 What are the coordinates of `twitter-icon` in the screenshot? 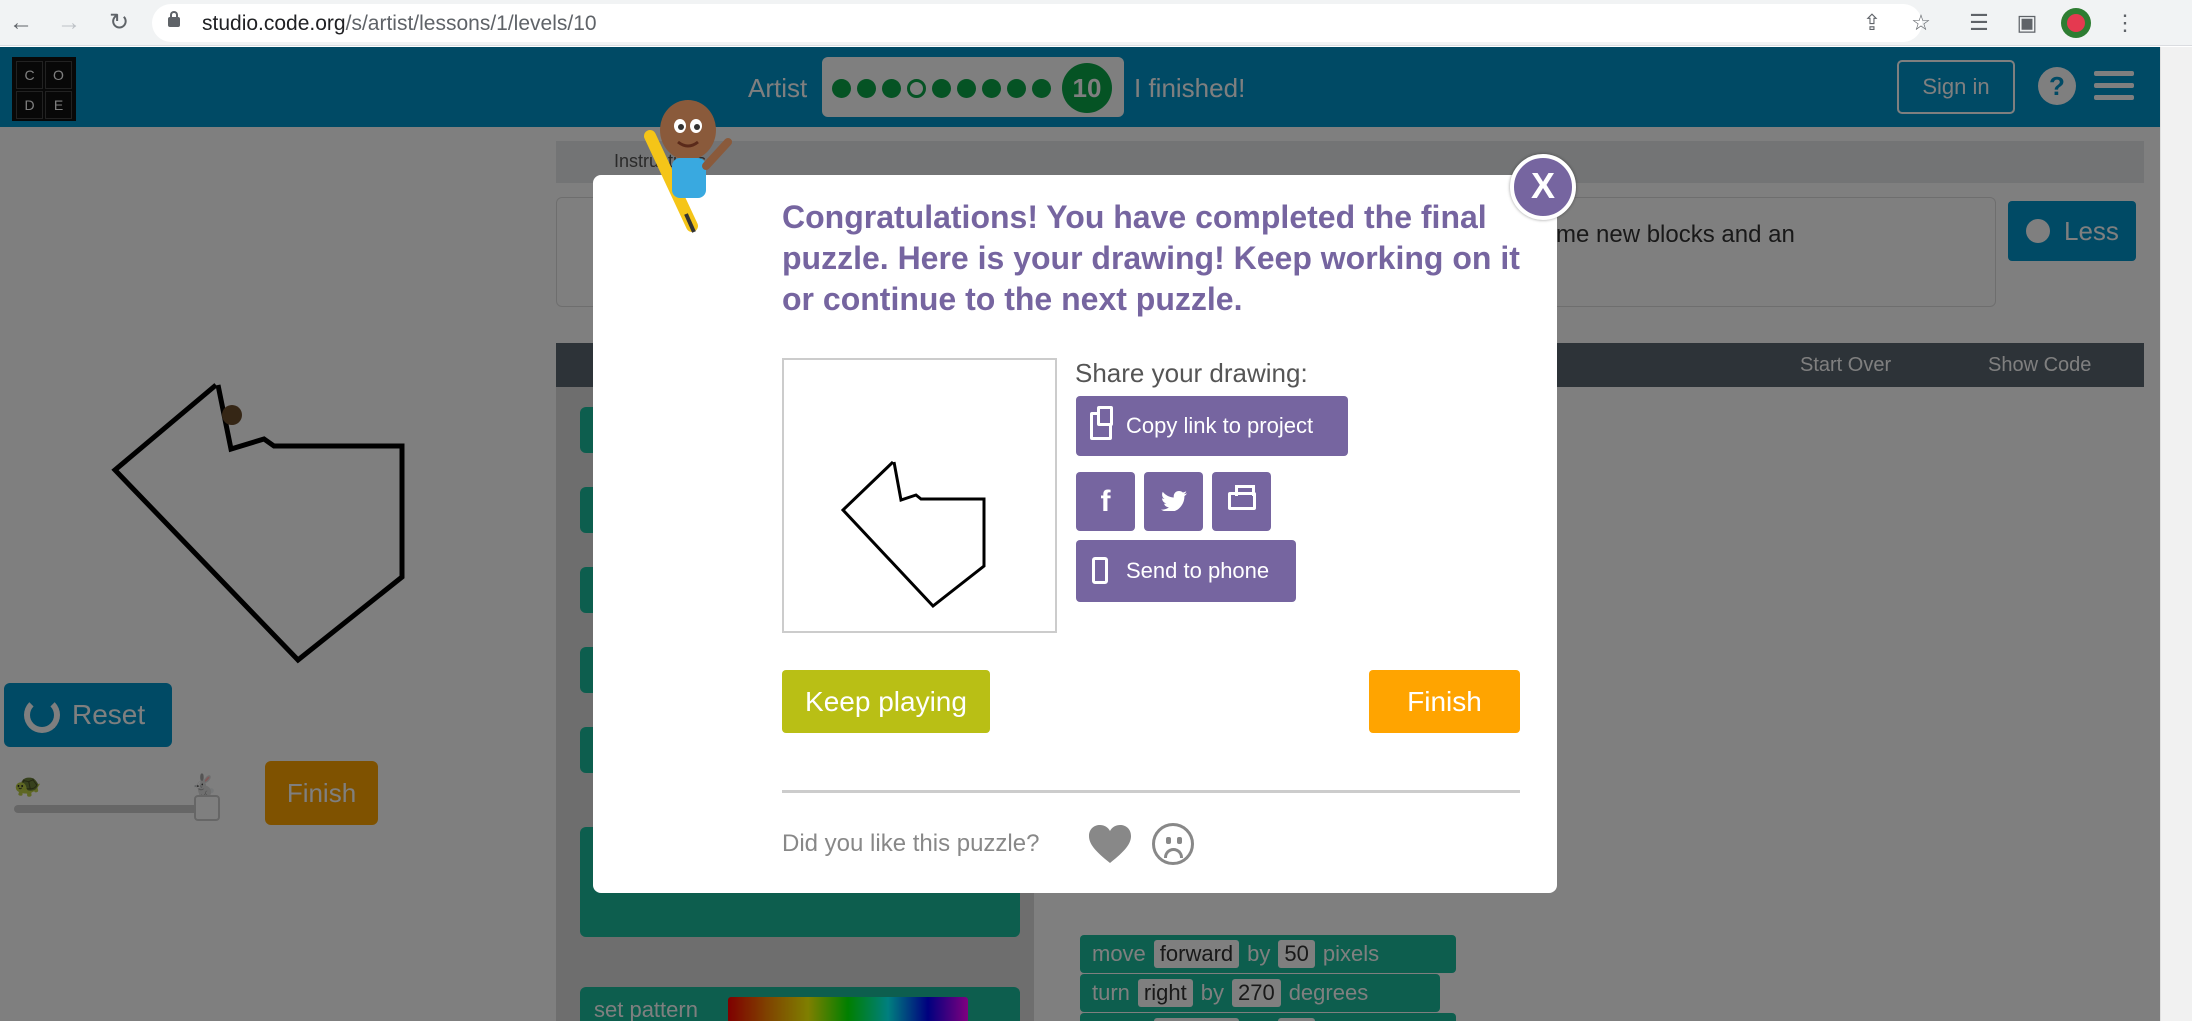 It's located at (1174, 501).